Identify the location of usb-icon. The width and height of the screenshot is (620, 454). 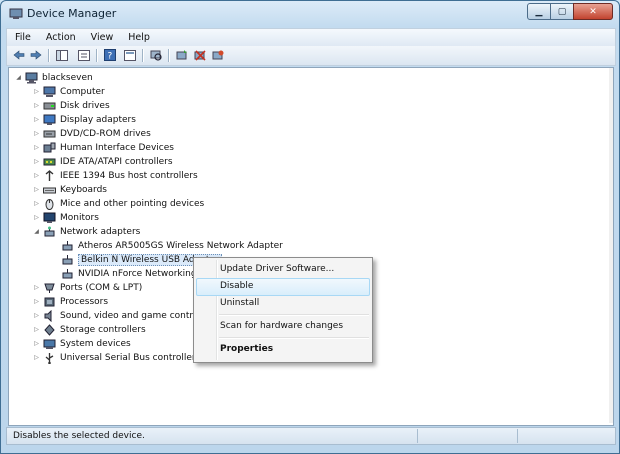
(49, 358).